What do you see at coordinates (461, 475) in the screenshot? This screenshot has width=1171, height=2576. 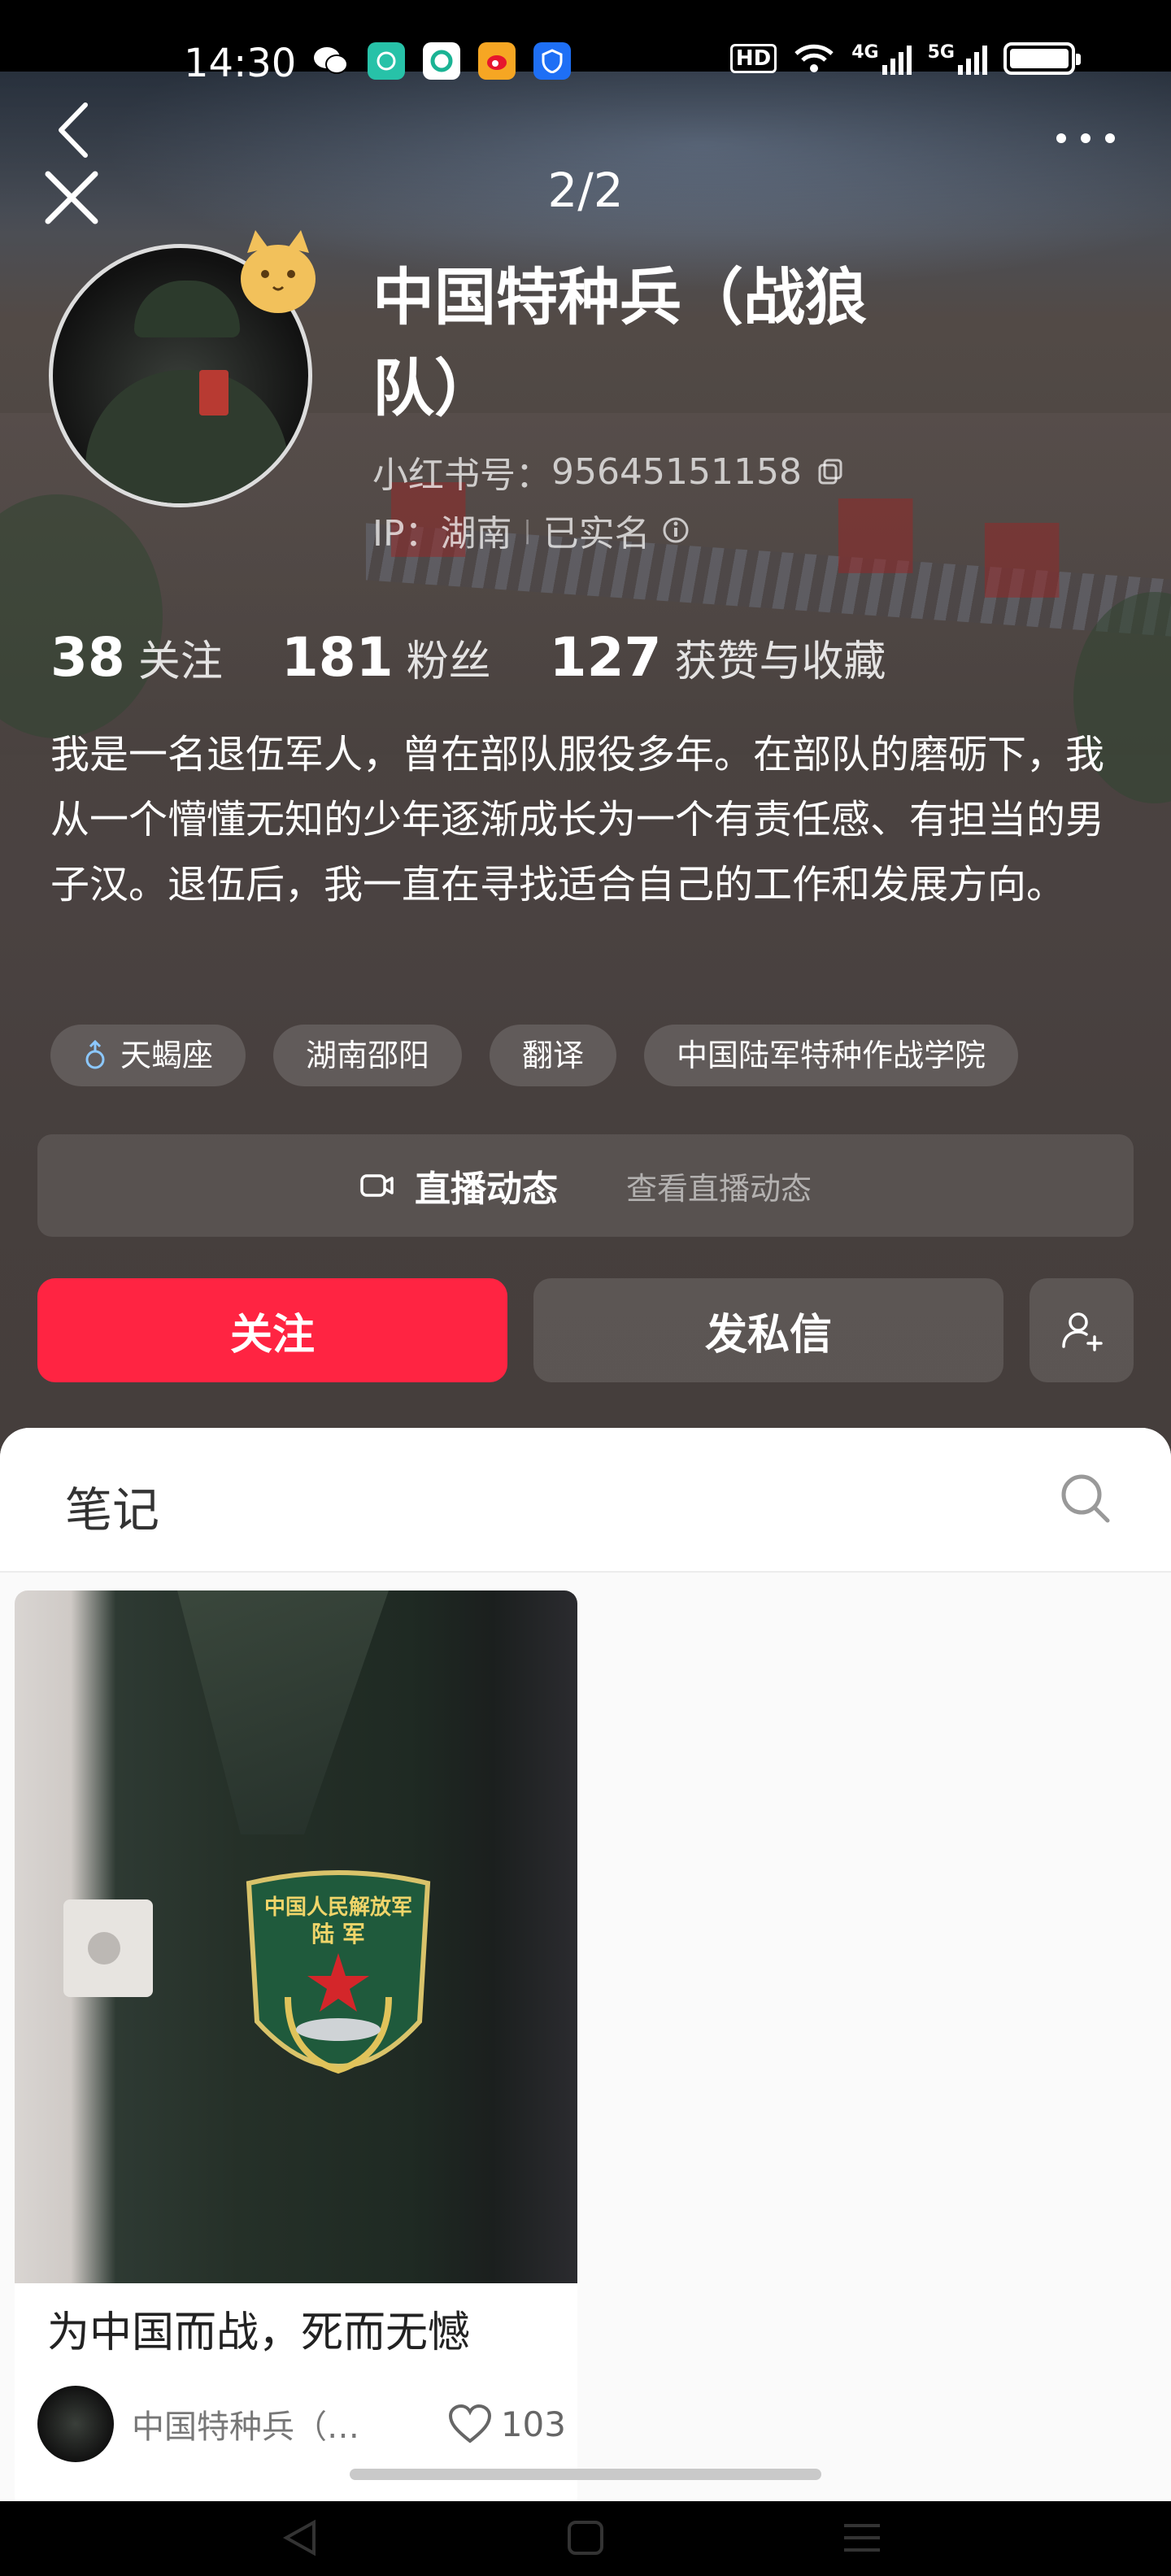 I see `profile-id-label: 小红书号：` at bounding box center [461, 475].